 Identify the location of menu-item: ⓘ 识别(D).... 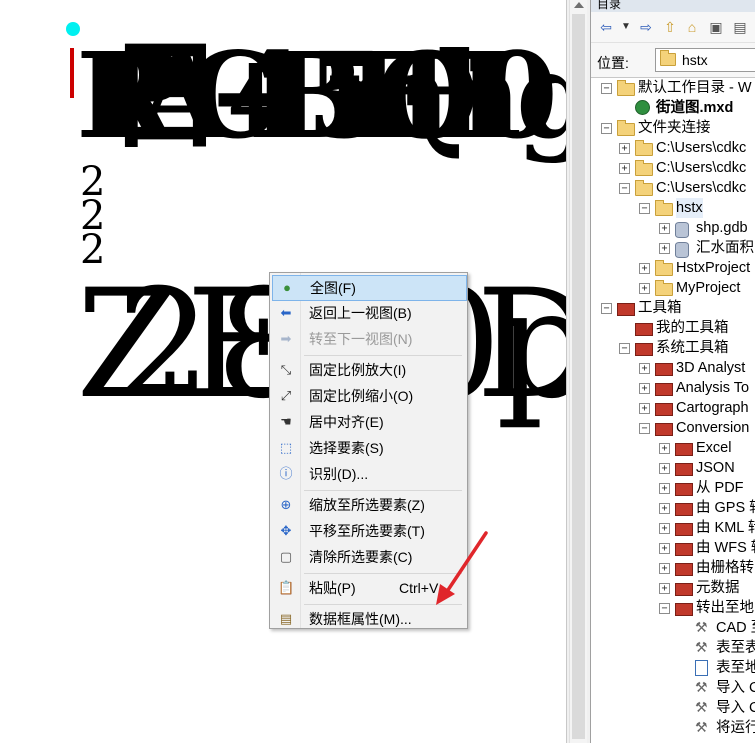
(368, 474).